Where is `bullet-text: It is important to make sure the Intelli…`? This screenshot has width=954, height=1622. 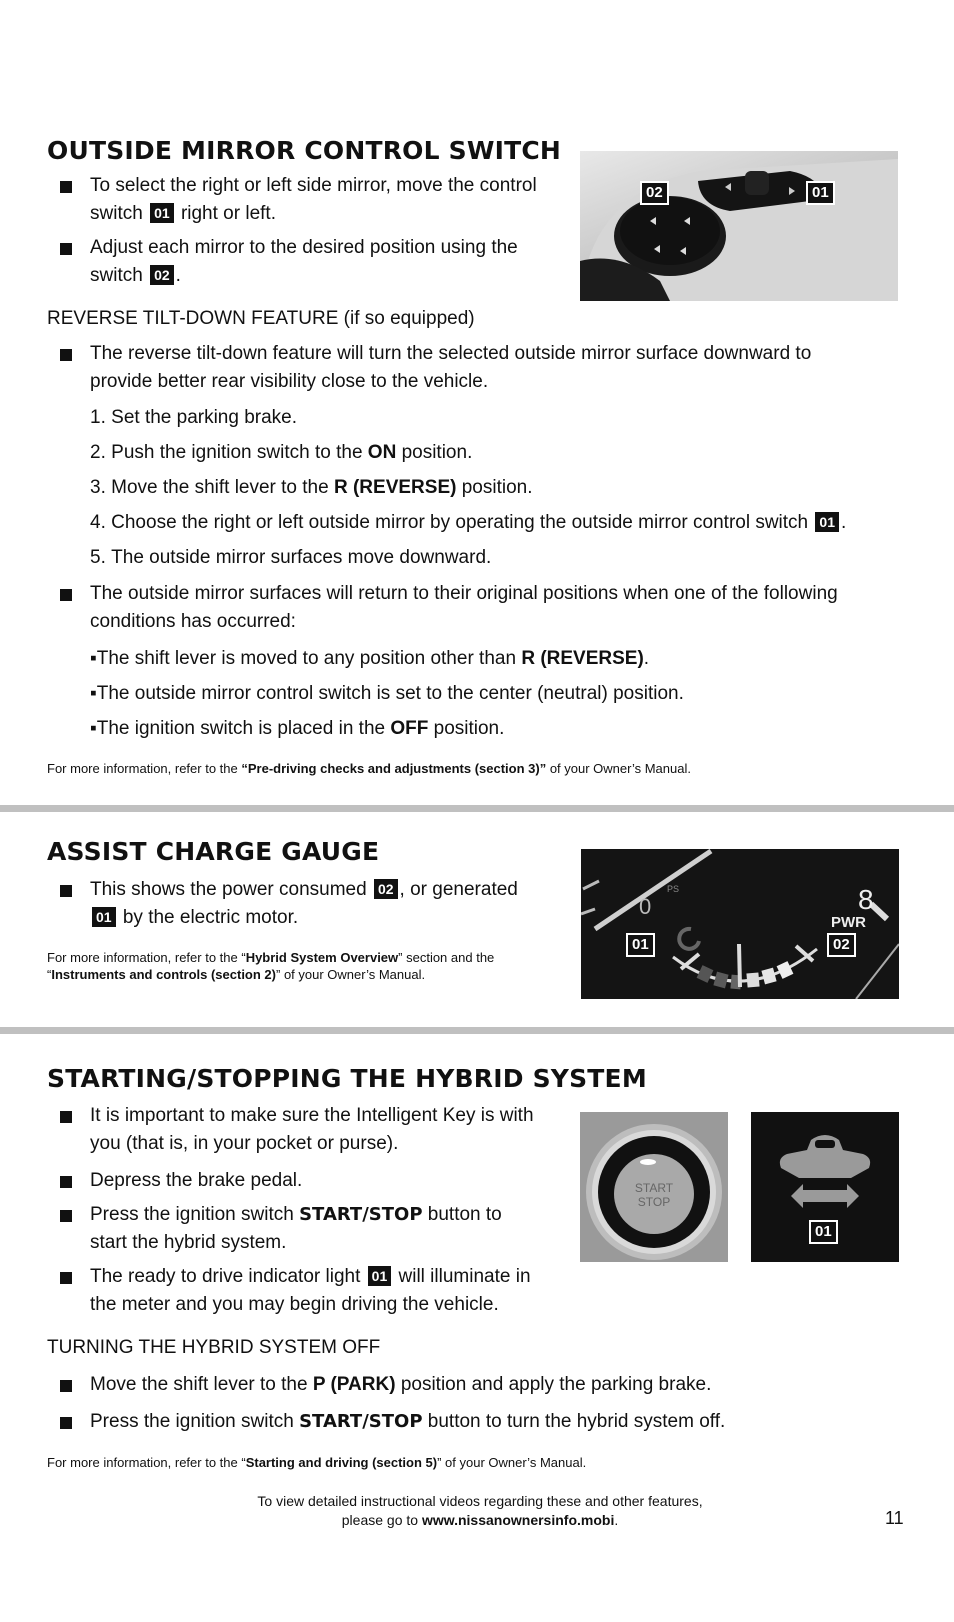 bullet-text: It is important to make sure the Intelli… is located at coordinates (312, 1129).